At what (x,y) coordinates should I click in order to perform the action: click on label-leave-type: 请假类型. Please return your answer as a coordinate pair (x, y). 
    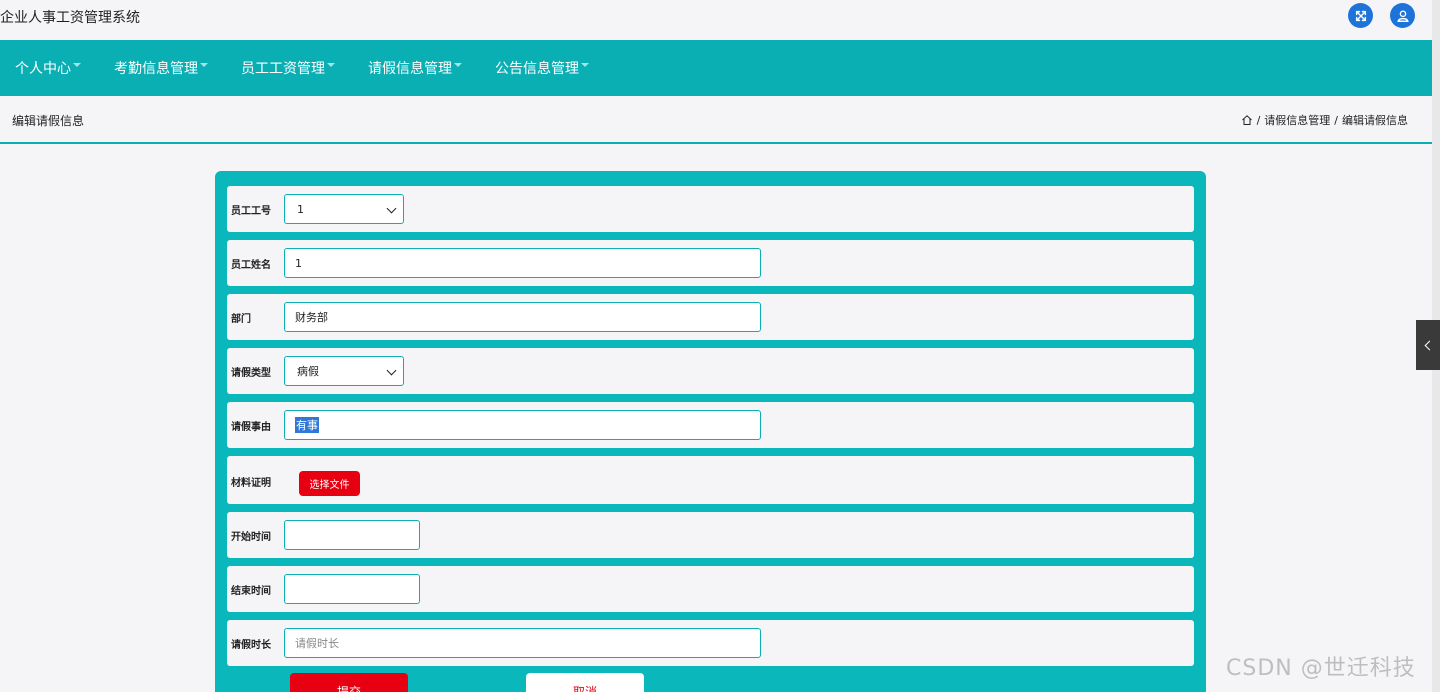
    Looking at the image, I should click on (251, 373).